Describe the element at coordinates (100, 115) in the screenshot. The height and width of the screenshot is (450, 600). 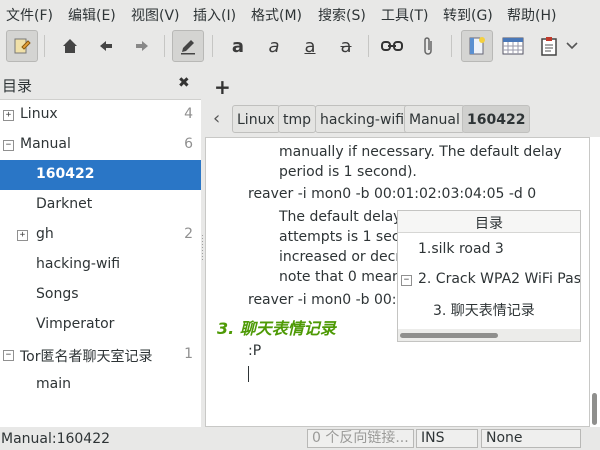
I see `tree-item-linux: + Linux 4` at that location.